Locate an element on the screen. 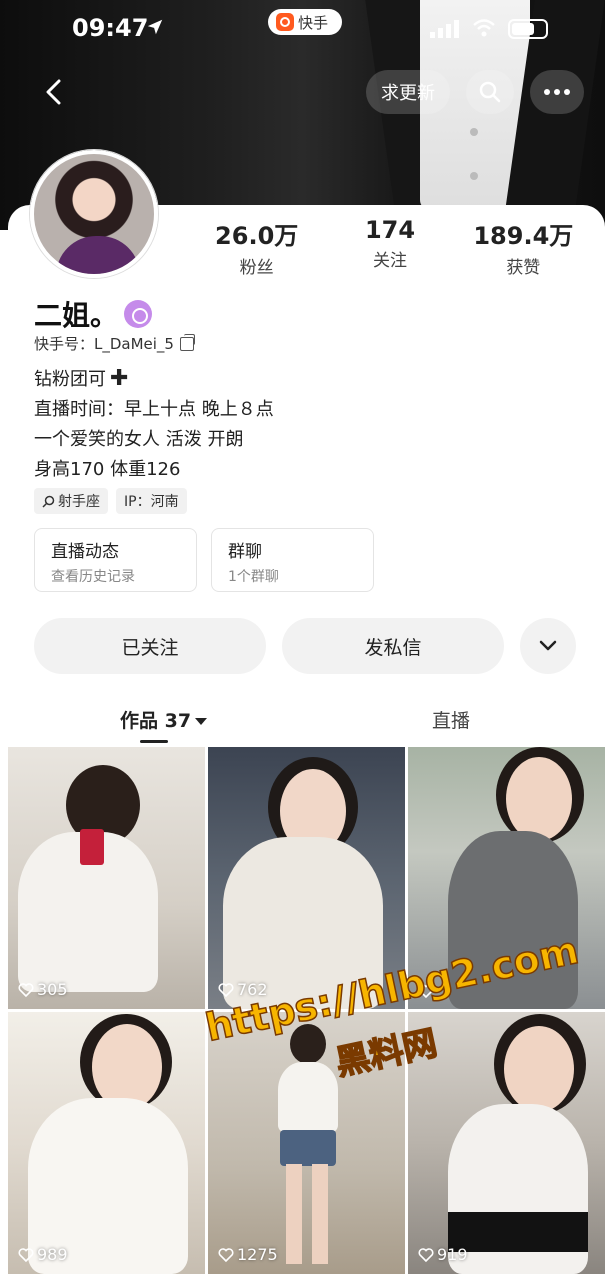 This screenshot has height=1280, width=605. stat-fans: 26.0万 粉丝 is located at coordinates (256, 247).